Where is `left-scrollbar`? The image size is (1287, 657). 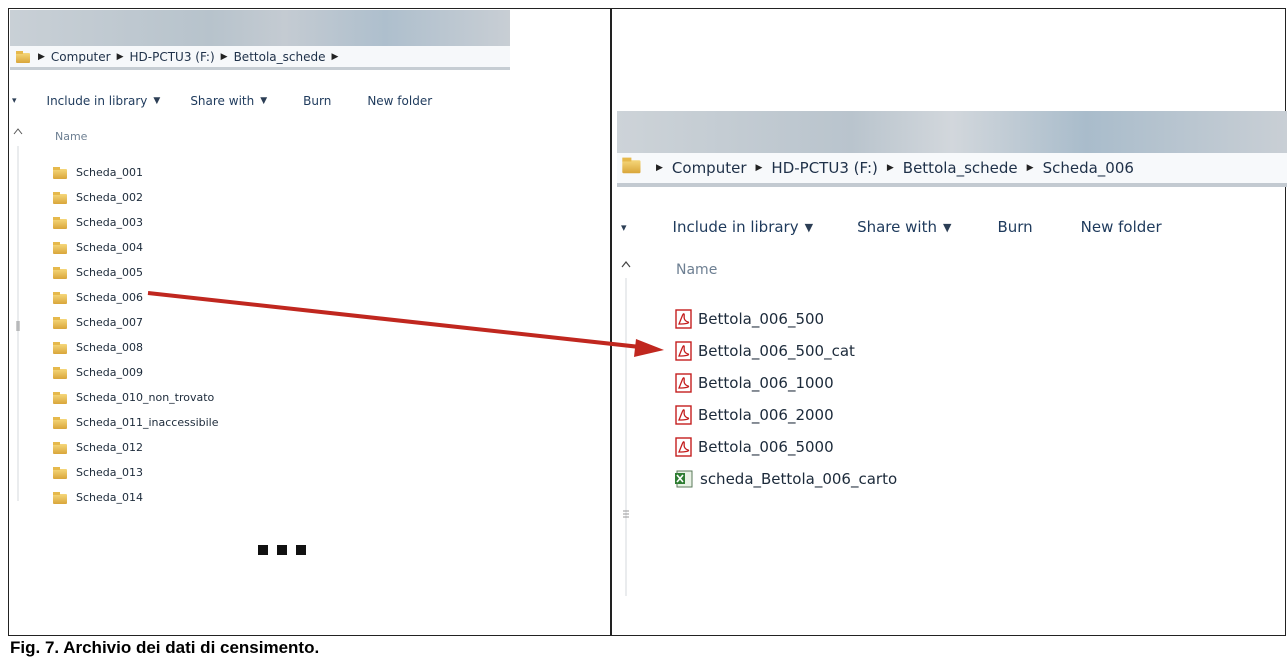
left-scrollbar is located at coordinates (18, 316).